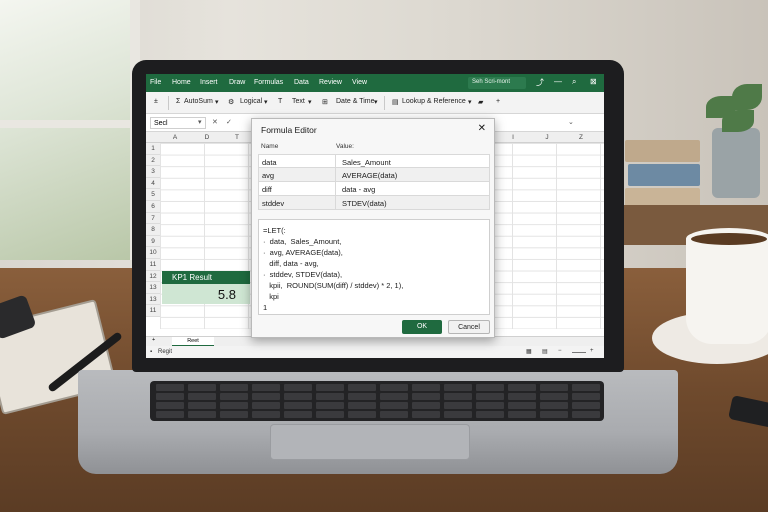 The height and width of the screenshot is (512, 768). I want to click on row-header: 3, so click(153, 172).